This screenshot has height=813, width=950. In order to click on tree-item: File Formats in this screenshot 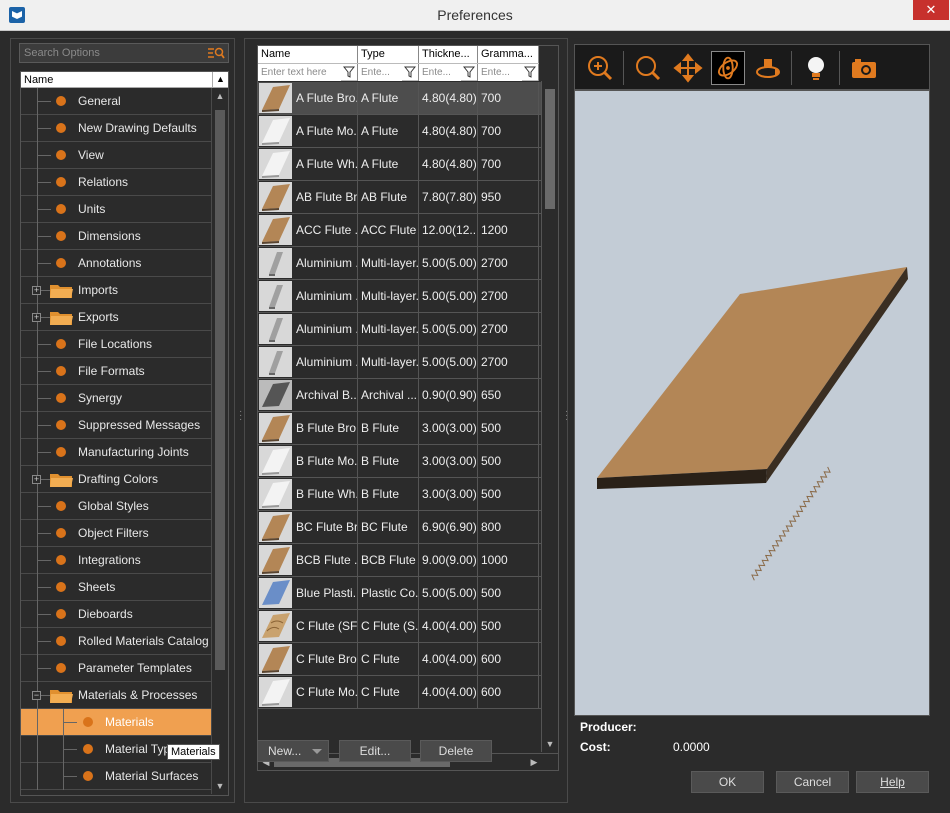, I will do `click(116, 371)`.